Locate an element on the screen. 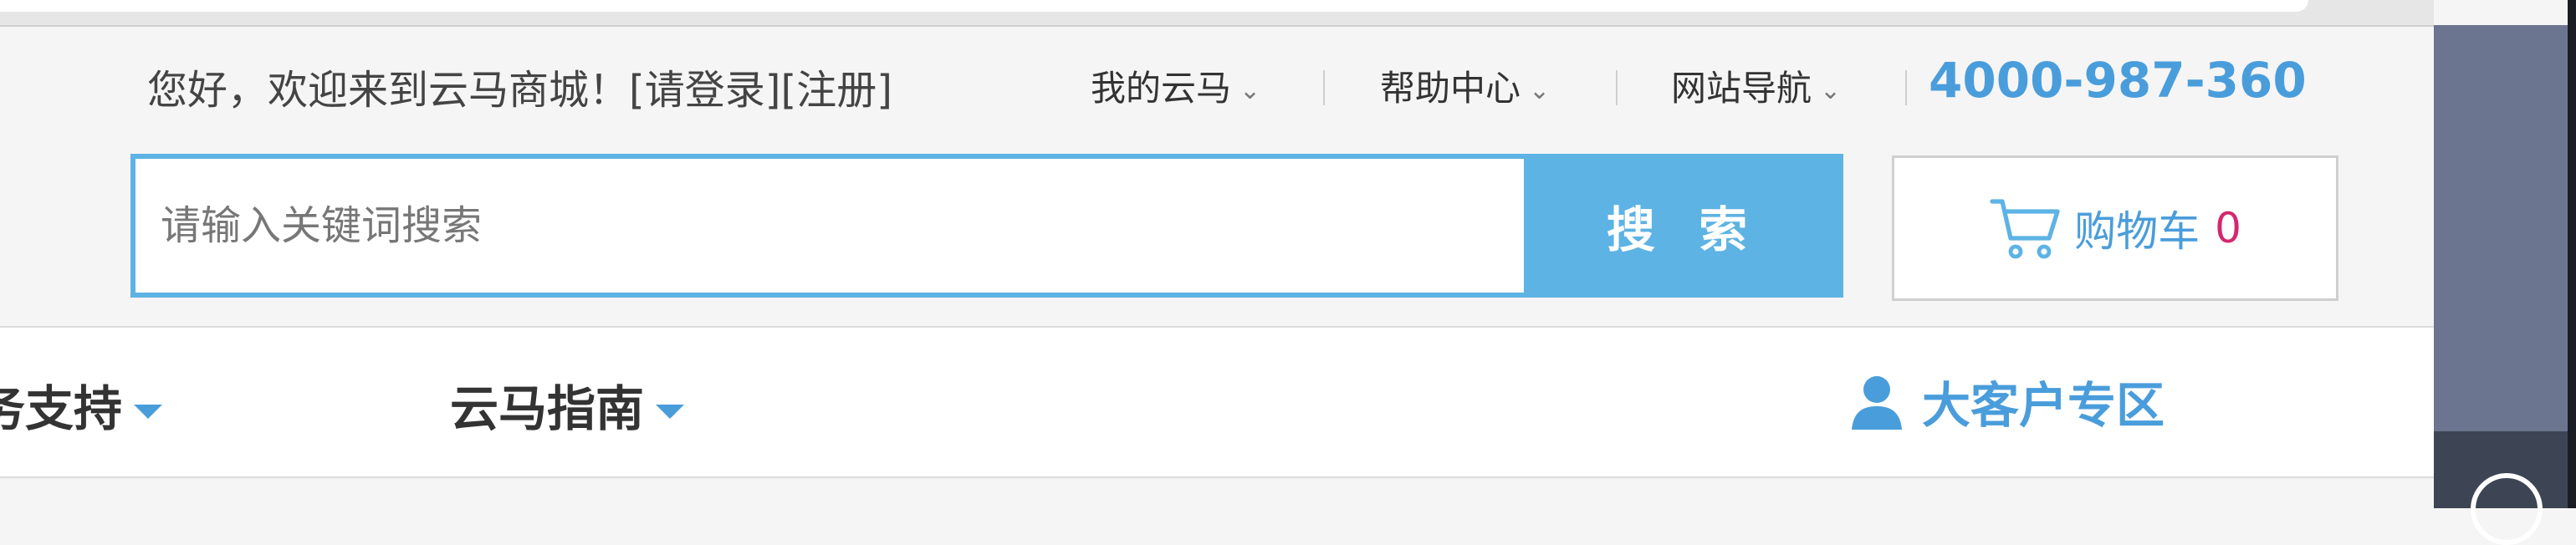 The height and width of the screenshot is (545, 2576). topnav-site-nav-label: 网站导航 is located at coordinates (1741, 88).